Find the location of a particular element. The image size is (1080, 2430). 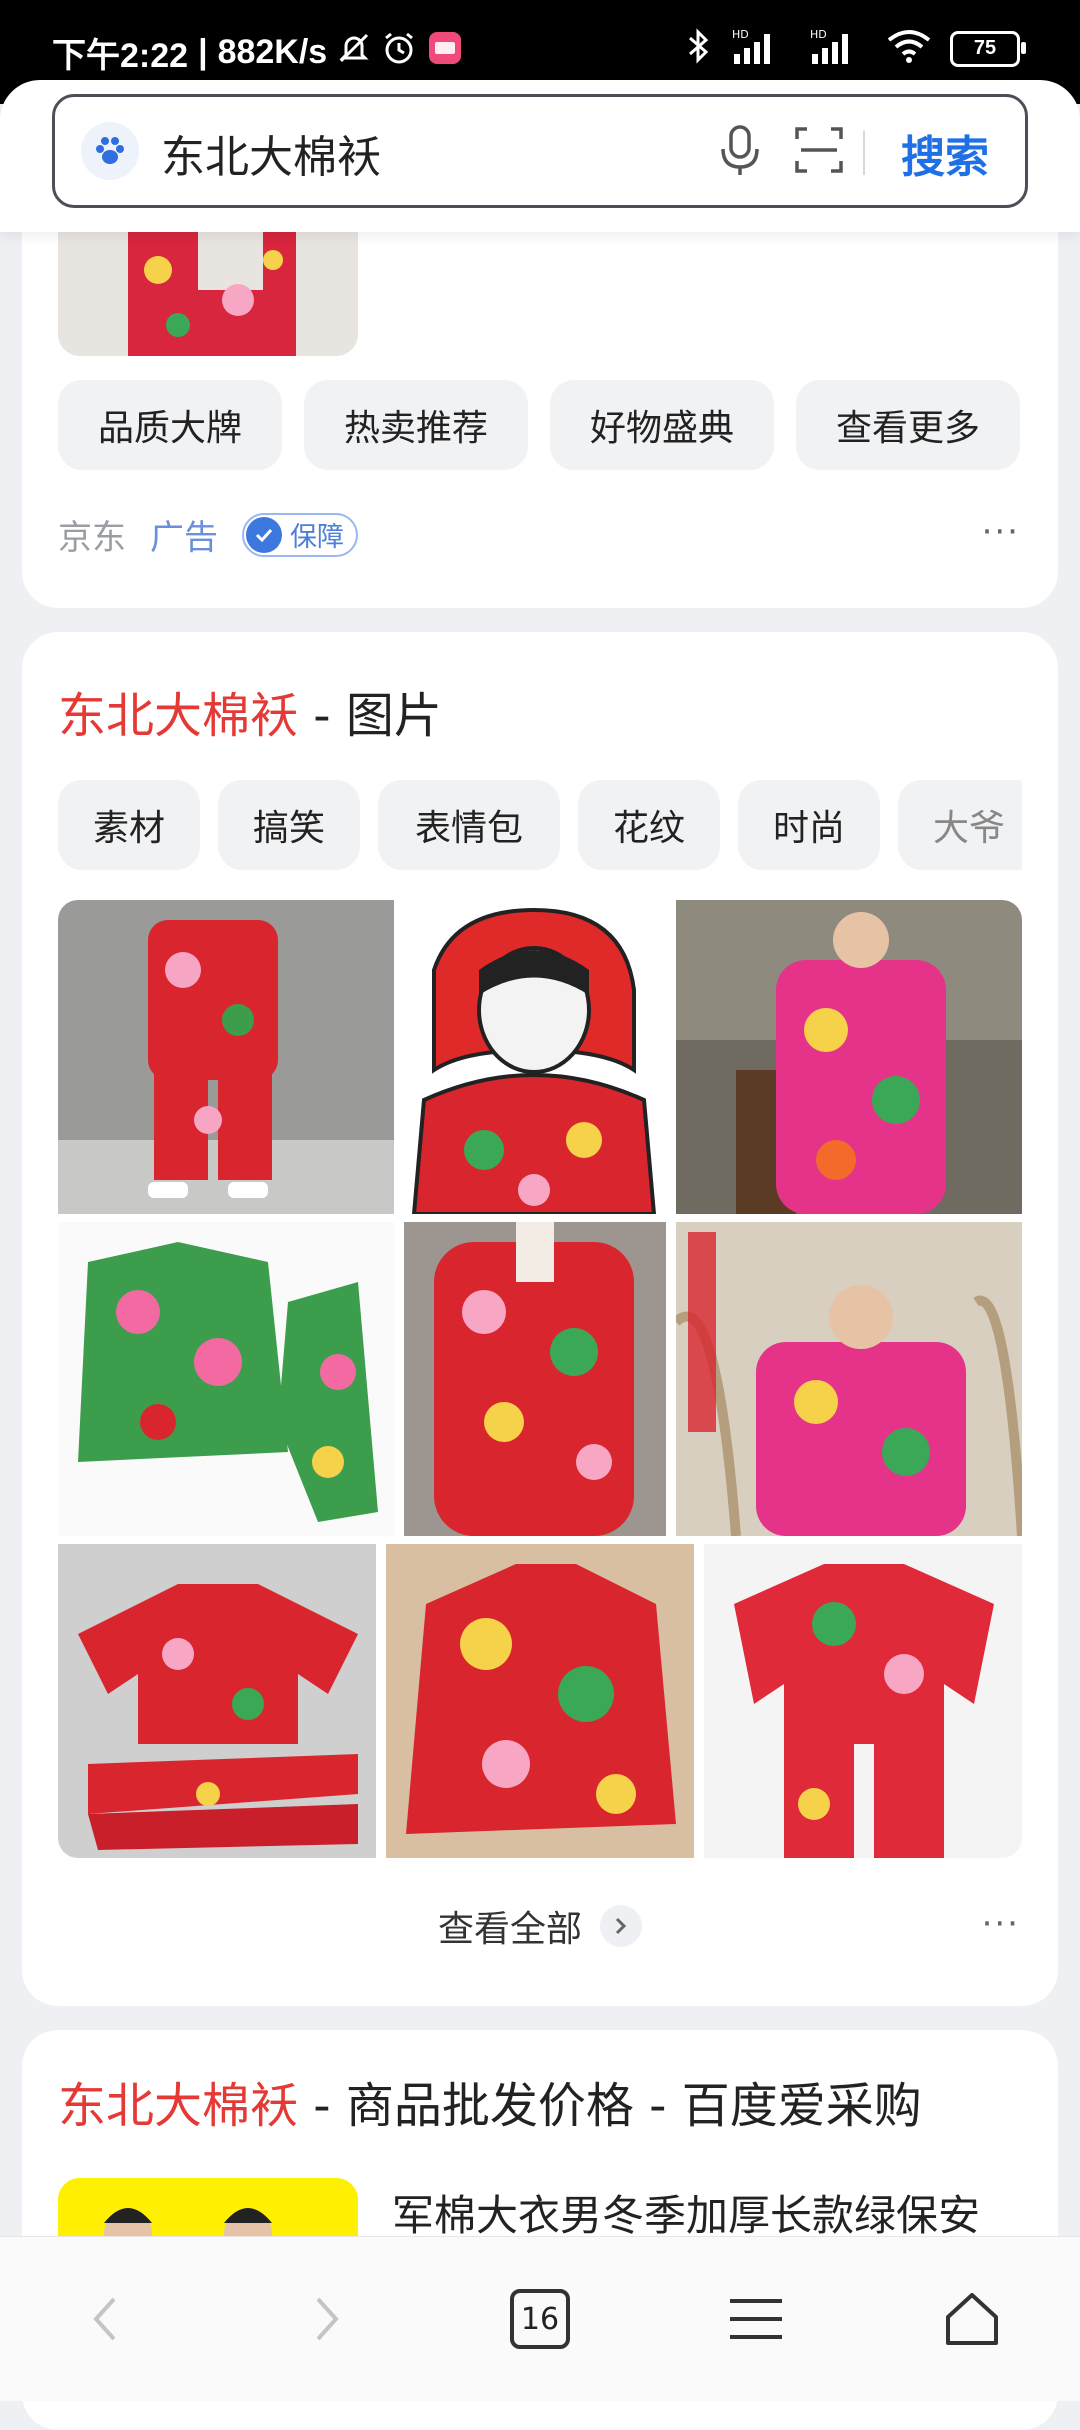

tab-count: 16 is located at coordinates (540, 2319).